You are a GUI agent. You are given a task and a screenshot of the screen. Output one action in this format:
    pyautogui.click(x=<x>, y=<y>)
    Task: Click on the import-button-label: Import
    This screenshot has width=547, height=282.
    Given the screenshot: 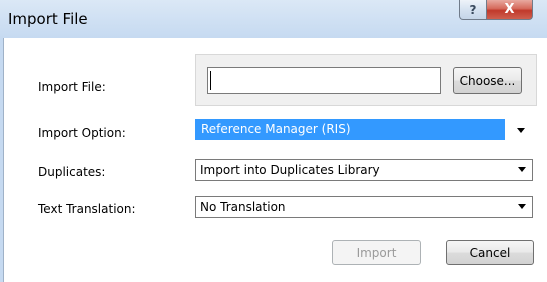 What is the action you would take?
    pyautogui.click(x=376, y=252)
    